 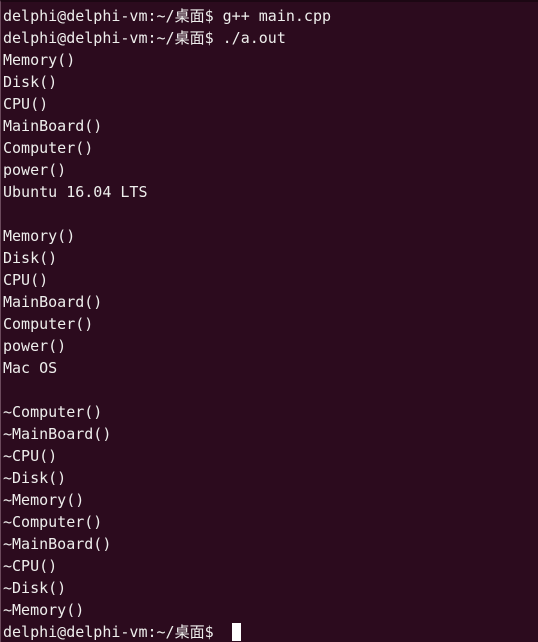 What do you see at coordinates (254, 38) in the screenshot?
I see `shell-command: ./a.out` at bounding box center [254, 38].